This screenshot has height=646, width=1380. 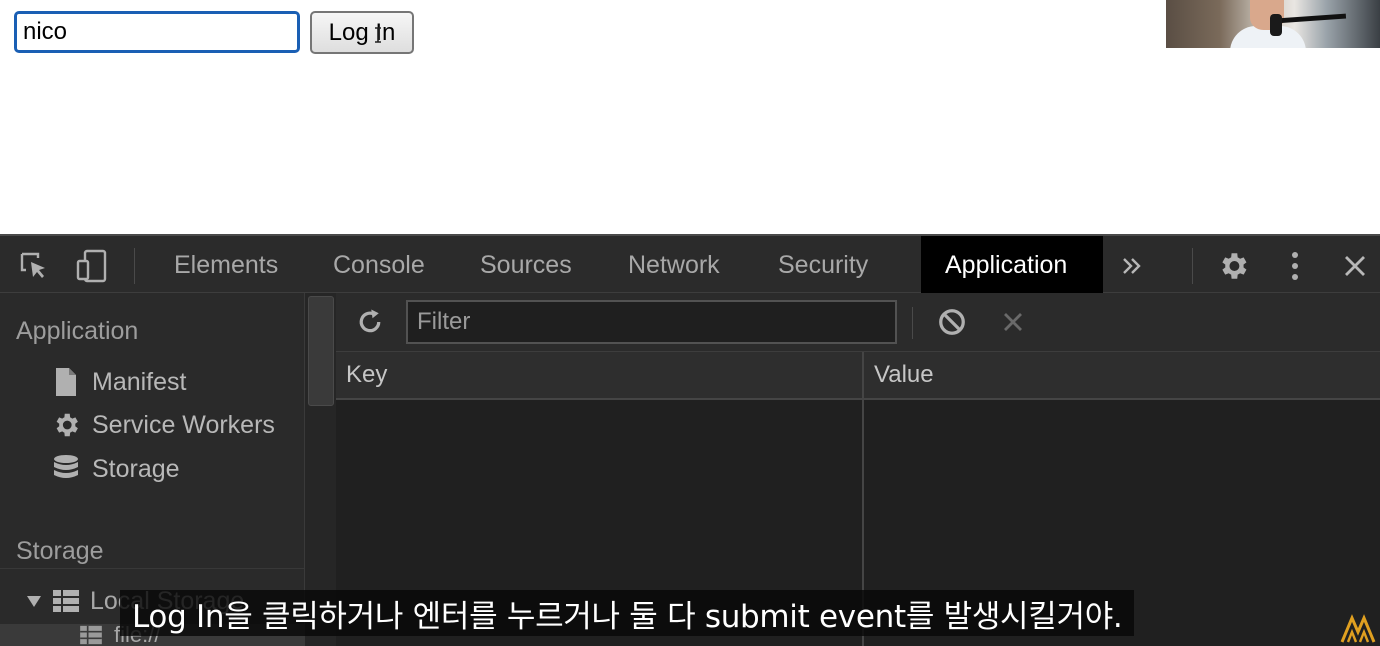 What do you see at coordinates (66, 469) in the screenshot?
I see `database-icon` at bounding box center [66, 469].